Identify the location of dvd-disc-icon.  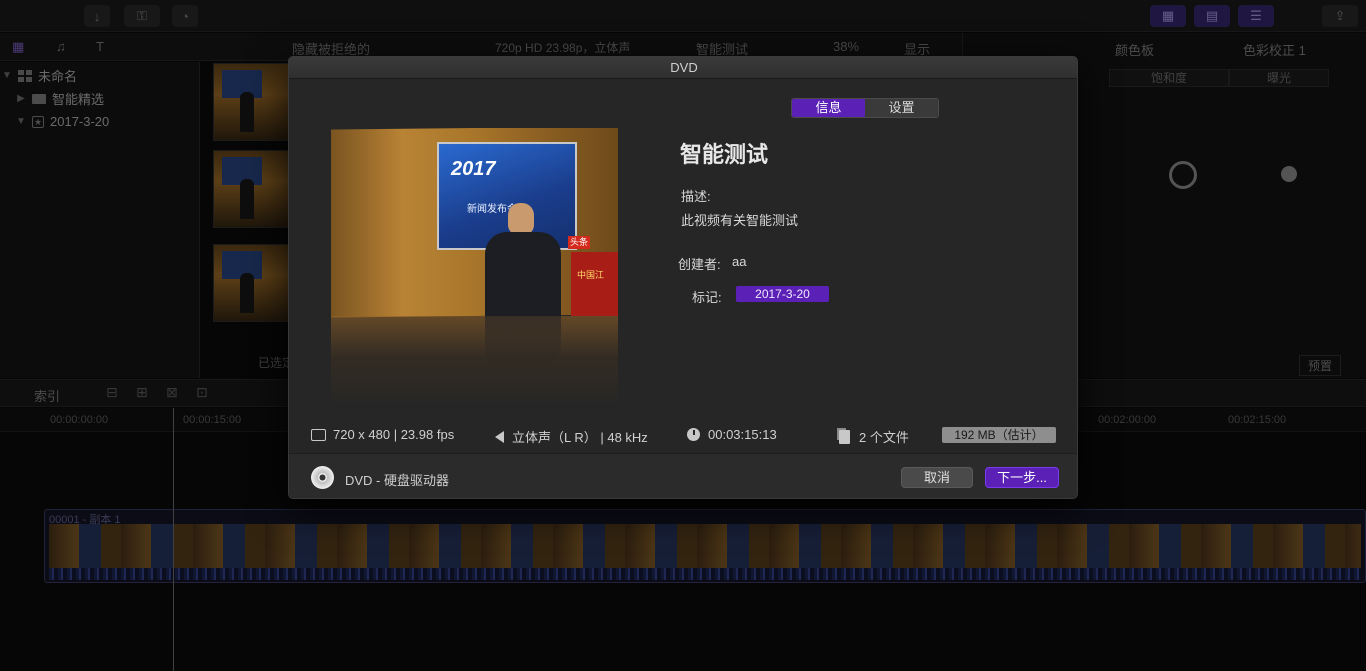
(322, 477).